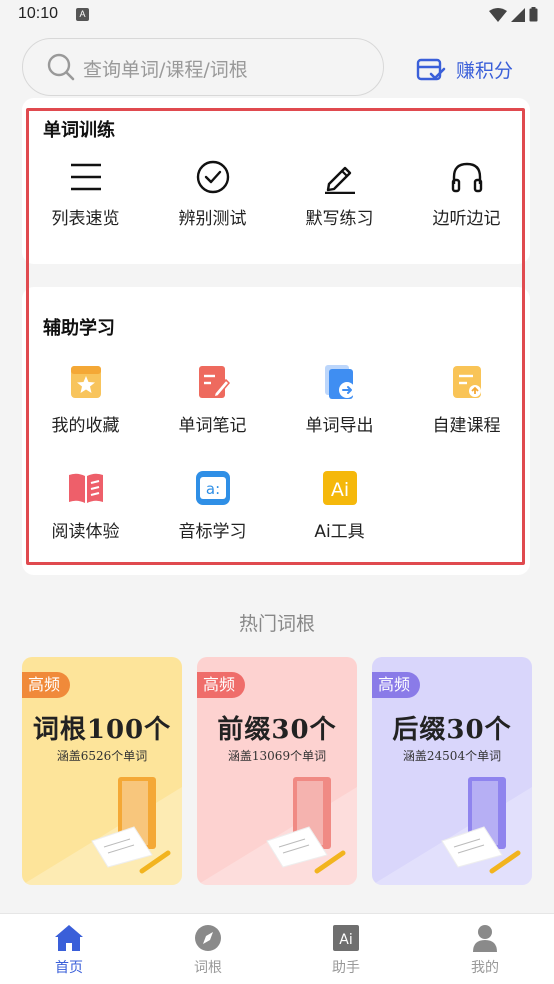 This screenshot has width=554, height=984. I want to click on tab-profile-label: 我的, so click(485, 968).